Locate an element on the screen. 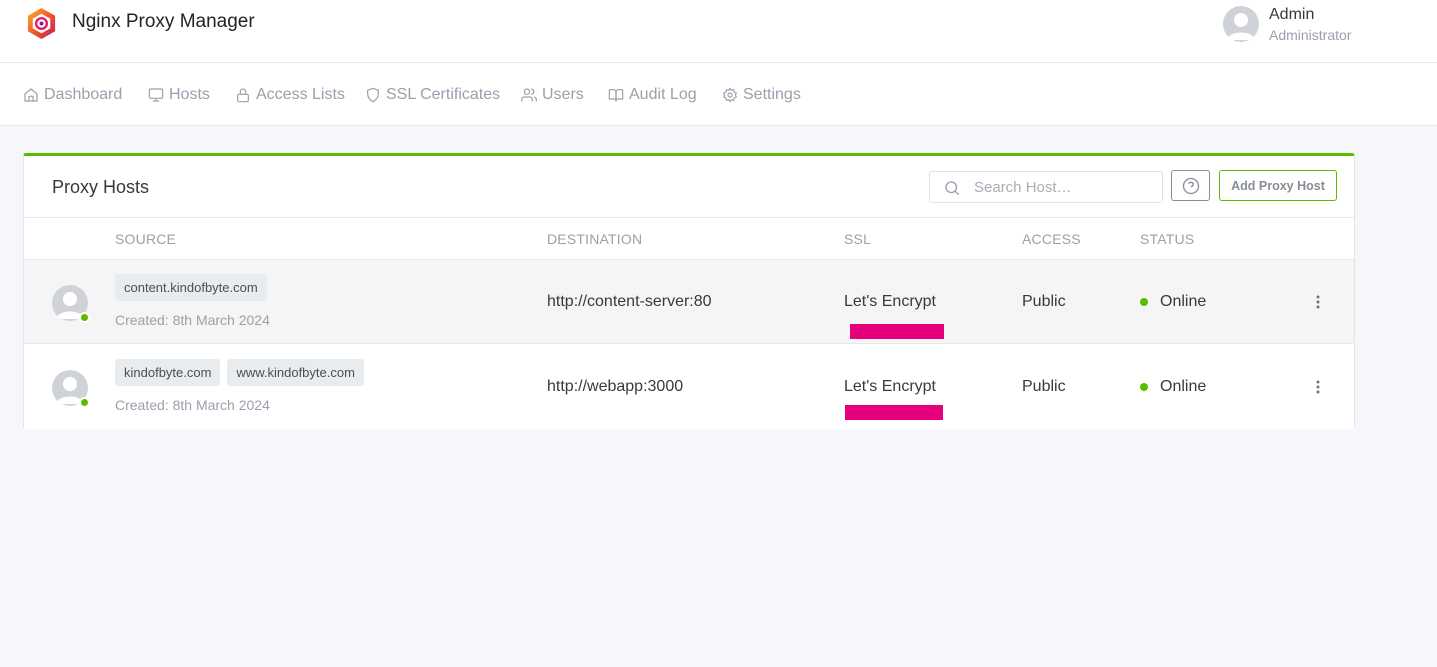 This screenshot has height=667, width=1437. search-input is located at coordinates (1064, 187).